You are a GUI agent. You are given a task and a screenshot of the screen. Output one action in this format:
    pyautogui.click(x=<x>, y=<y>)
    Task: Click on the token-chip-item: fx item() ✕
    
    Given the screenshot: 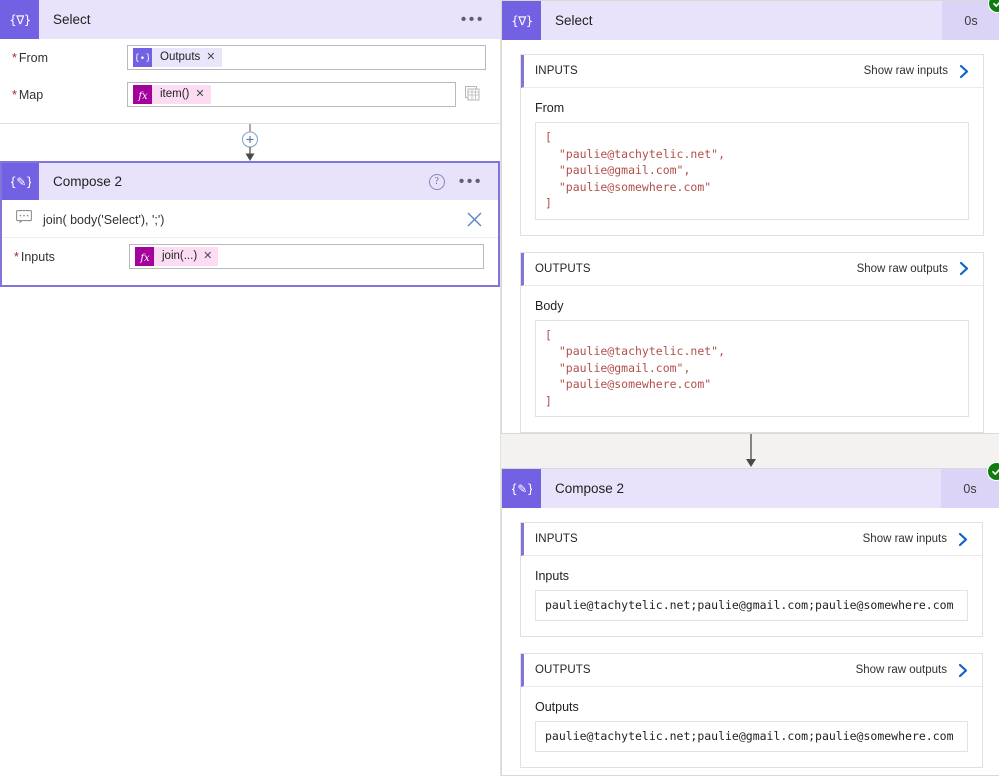 What is the action you would take?
    pyautogui.click(x=172, y=94)
    